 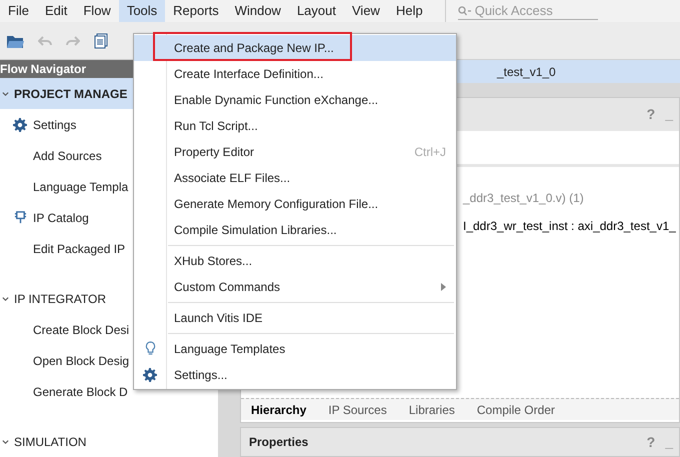 I want to click on tab: IP Sources, so click(x=357, y=409).